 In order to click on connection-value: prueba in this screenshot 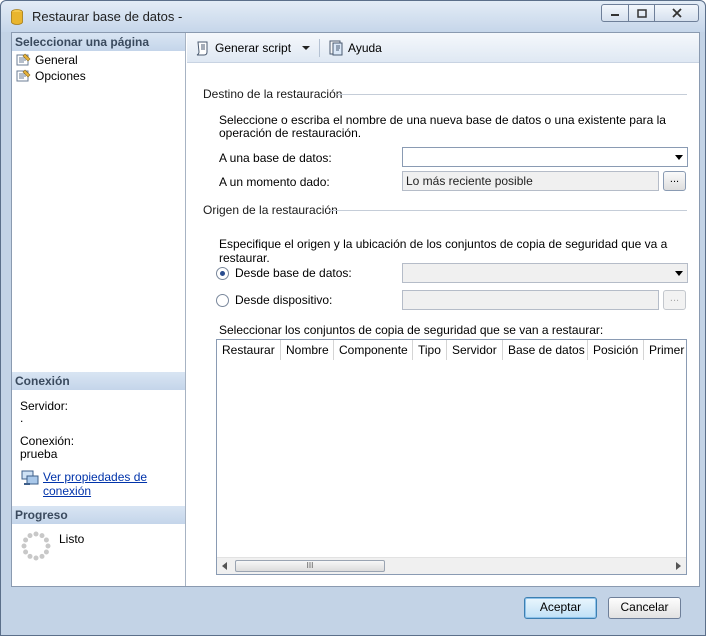, I will do `click(39, 454)`.